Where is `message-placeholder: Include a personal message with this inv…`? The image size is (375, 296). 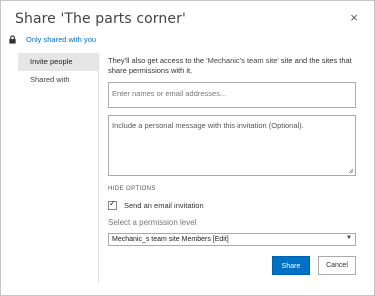
message-placeholder: Include a personal message with this inv… is located at coordinates (208, 125).